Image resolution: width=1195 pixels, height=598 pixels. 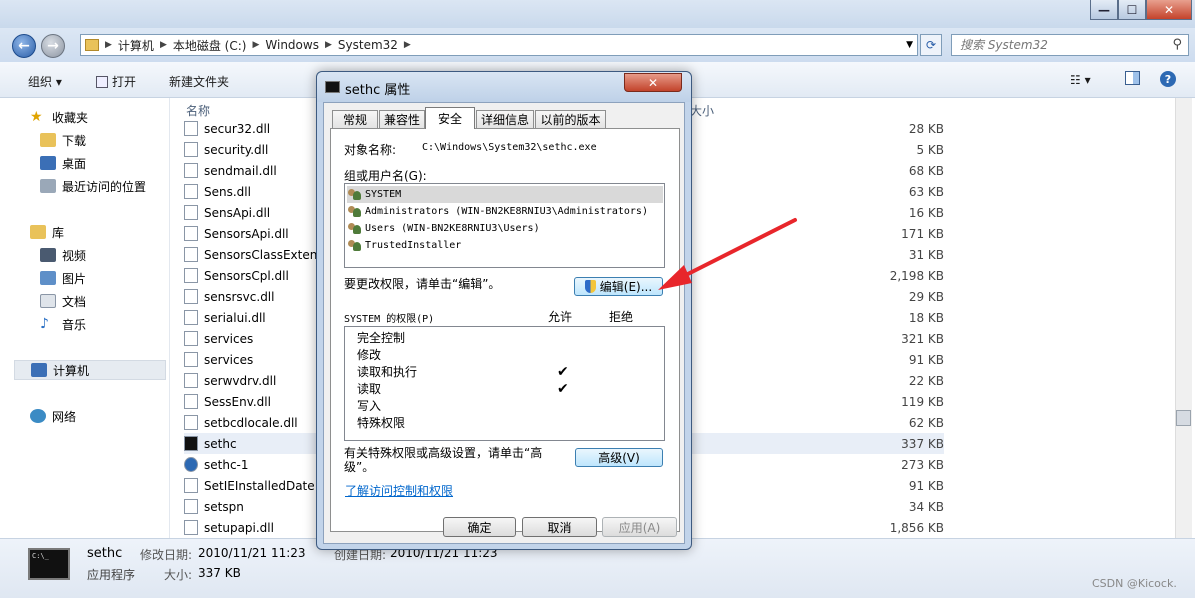 What do you see at coordinates (63, 163) in the screenshot?
I see `nav-desktop: 桌面` at bounding box center [63, 163].